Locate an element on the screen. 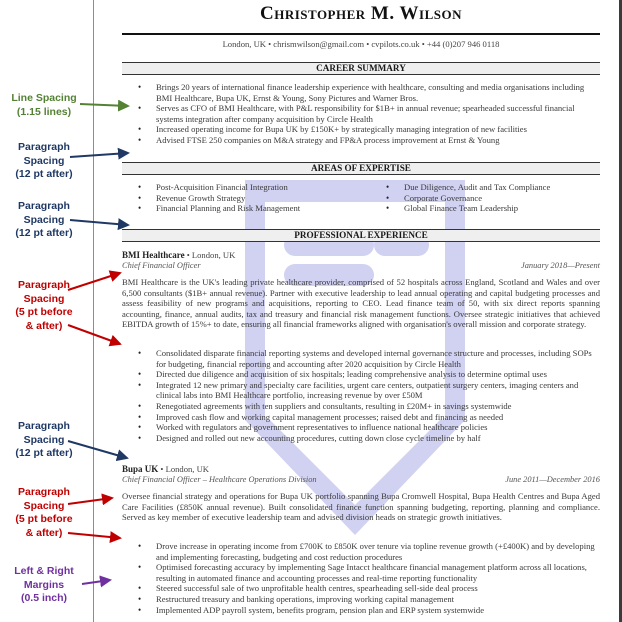  list-item: Corporate Governance is located at coordinates (492, 198).